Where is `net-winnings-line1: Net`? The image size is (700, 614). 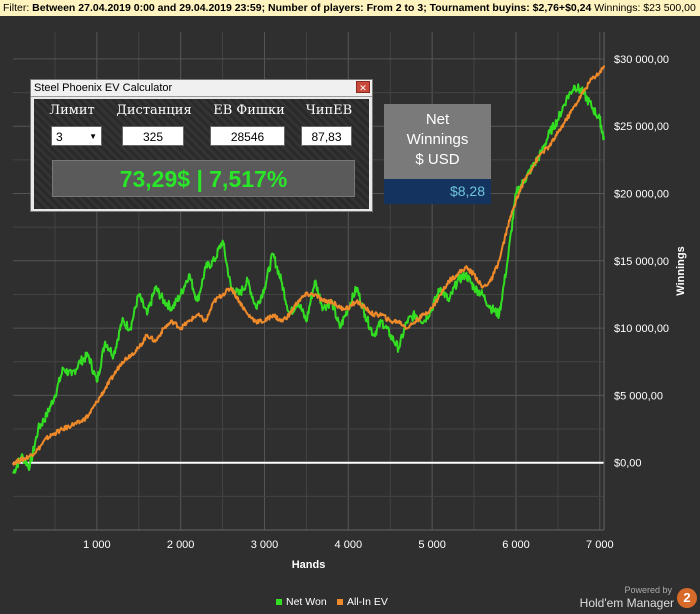
net-winnings-line1: Net is located at coordinates (437, 119).